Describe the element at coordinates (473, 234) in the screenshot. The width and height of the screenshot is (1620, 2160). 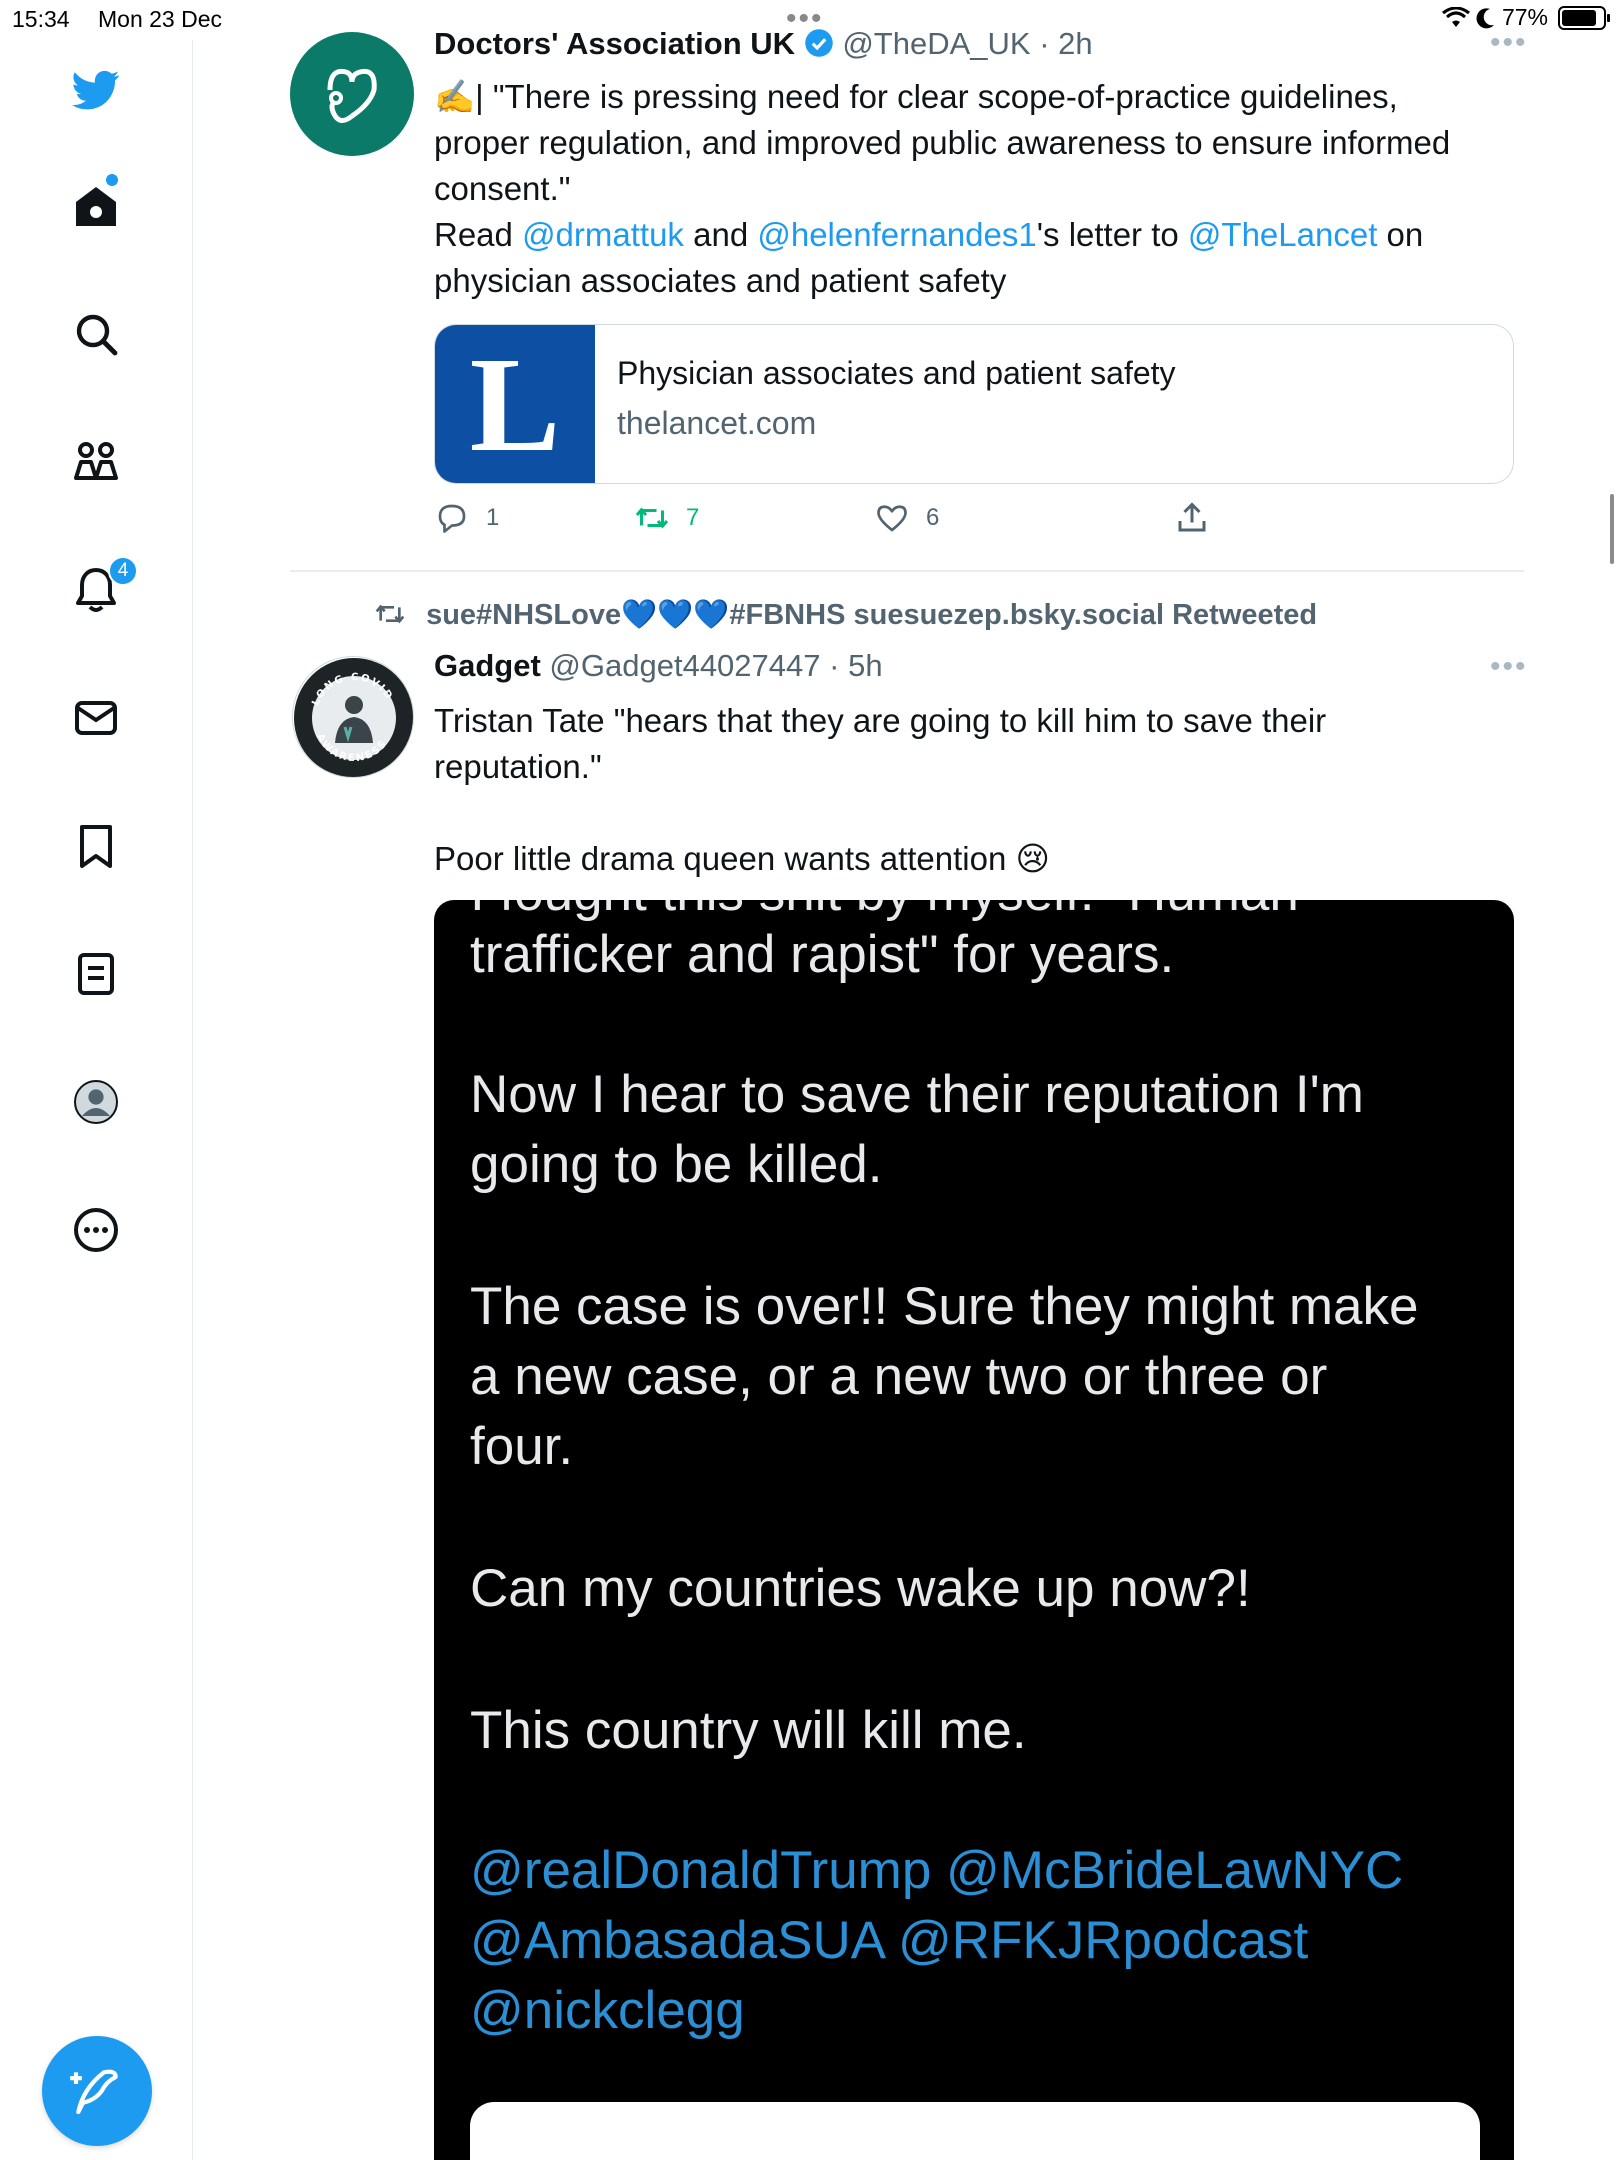
I see `tweet1-read-text: Read` at that location.